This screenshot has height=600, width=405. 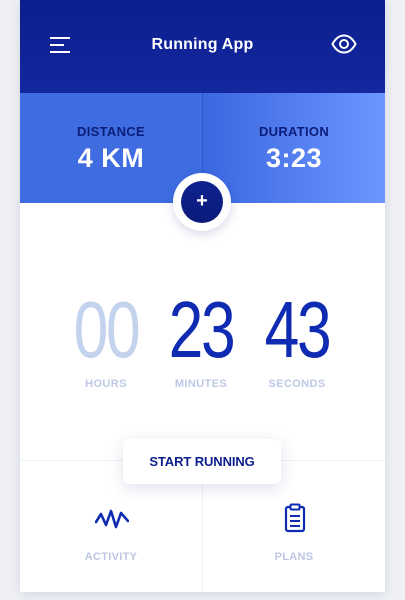 I want to click on seconds-label: SECONDS, so click(x=297, y=384).